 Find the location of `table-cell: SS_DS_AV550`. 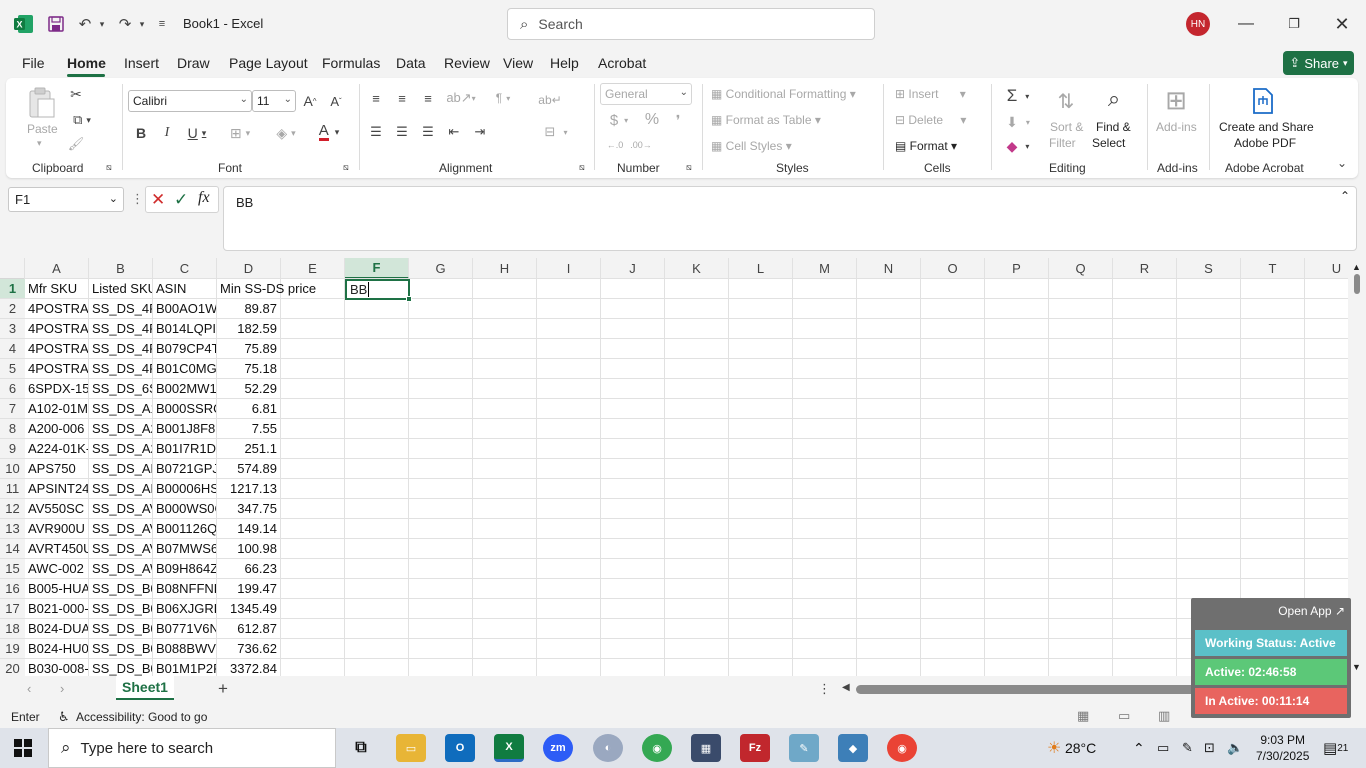

table-cell: SS_DS_AV550 is located at coordinates (121, 509).